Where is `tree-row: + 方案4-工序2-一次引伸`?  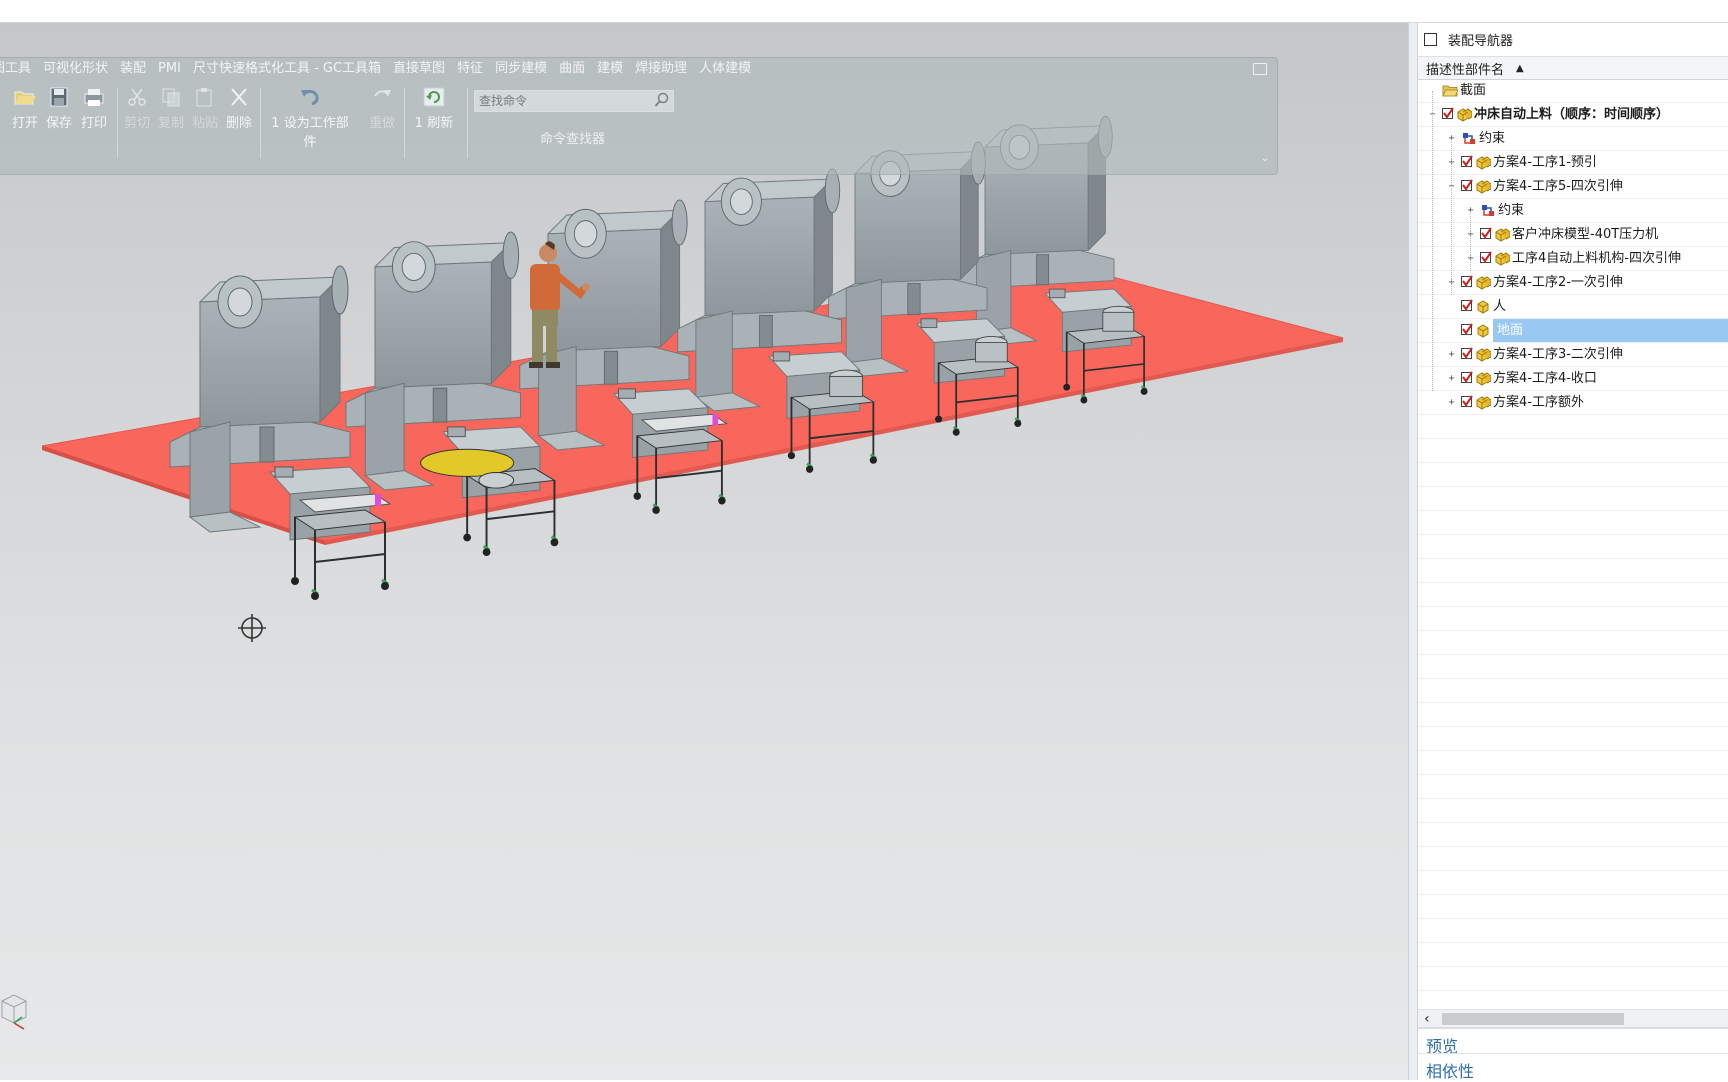
tree-row: + 方案4-工序2-一次引伸 is located at coordinates (1573, 283).